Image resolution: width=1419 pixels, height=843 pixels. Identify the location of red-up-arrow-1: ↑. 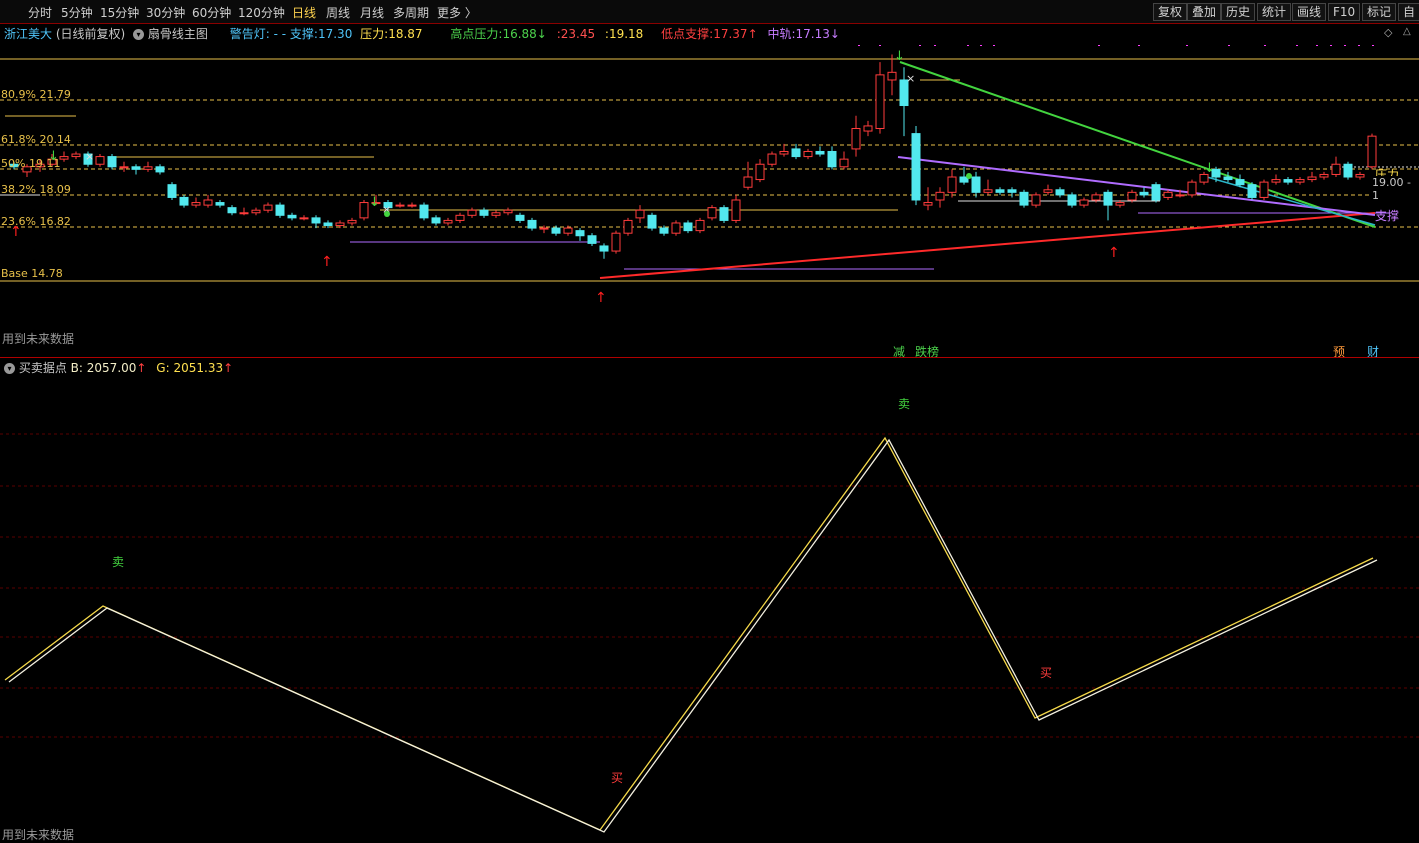
(327, 262).